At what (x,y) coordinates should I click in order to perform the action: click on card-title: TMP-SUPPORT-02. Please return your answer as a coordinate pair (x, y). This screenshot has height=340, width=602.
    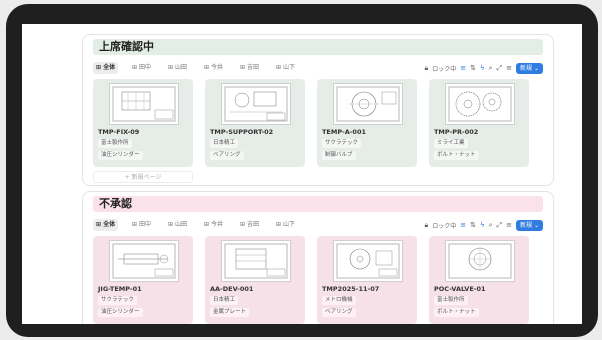
    Looking at the image, I should click on (242, 132).